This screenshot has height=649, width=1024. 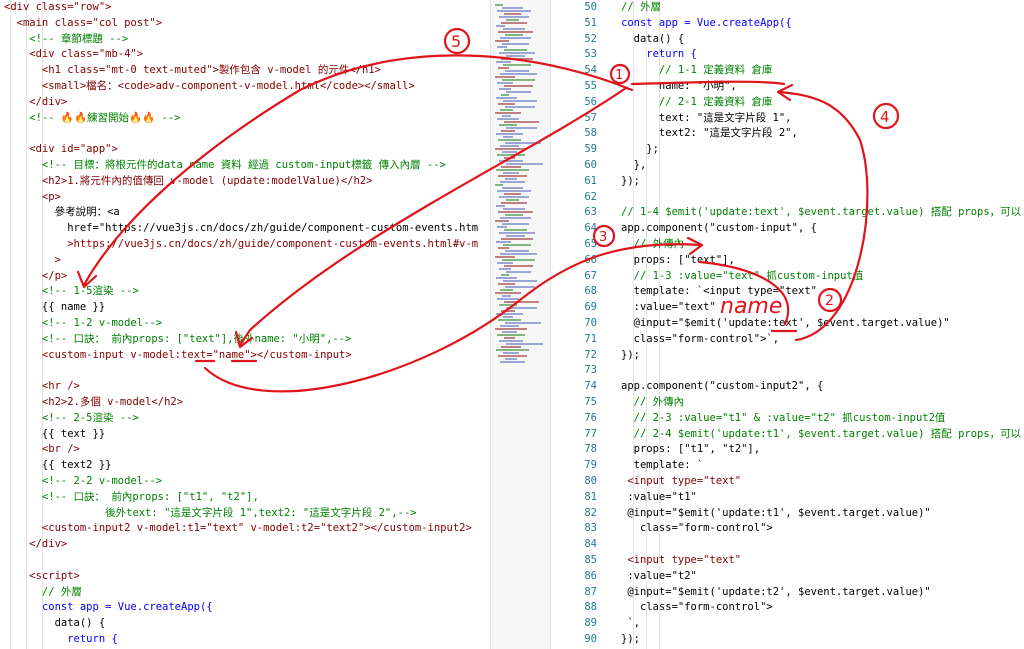 I want to click on code-line: <h2>2.多個 v-model</h2>, so click(x=245, y=403).